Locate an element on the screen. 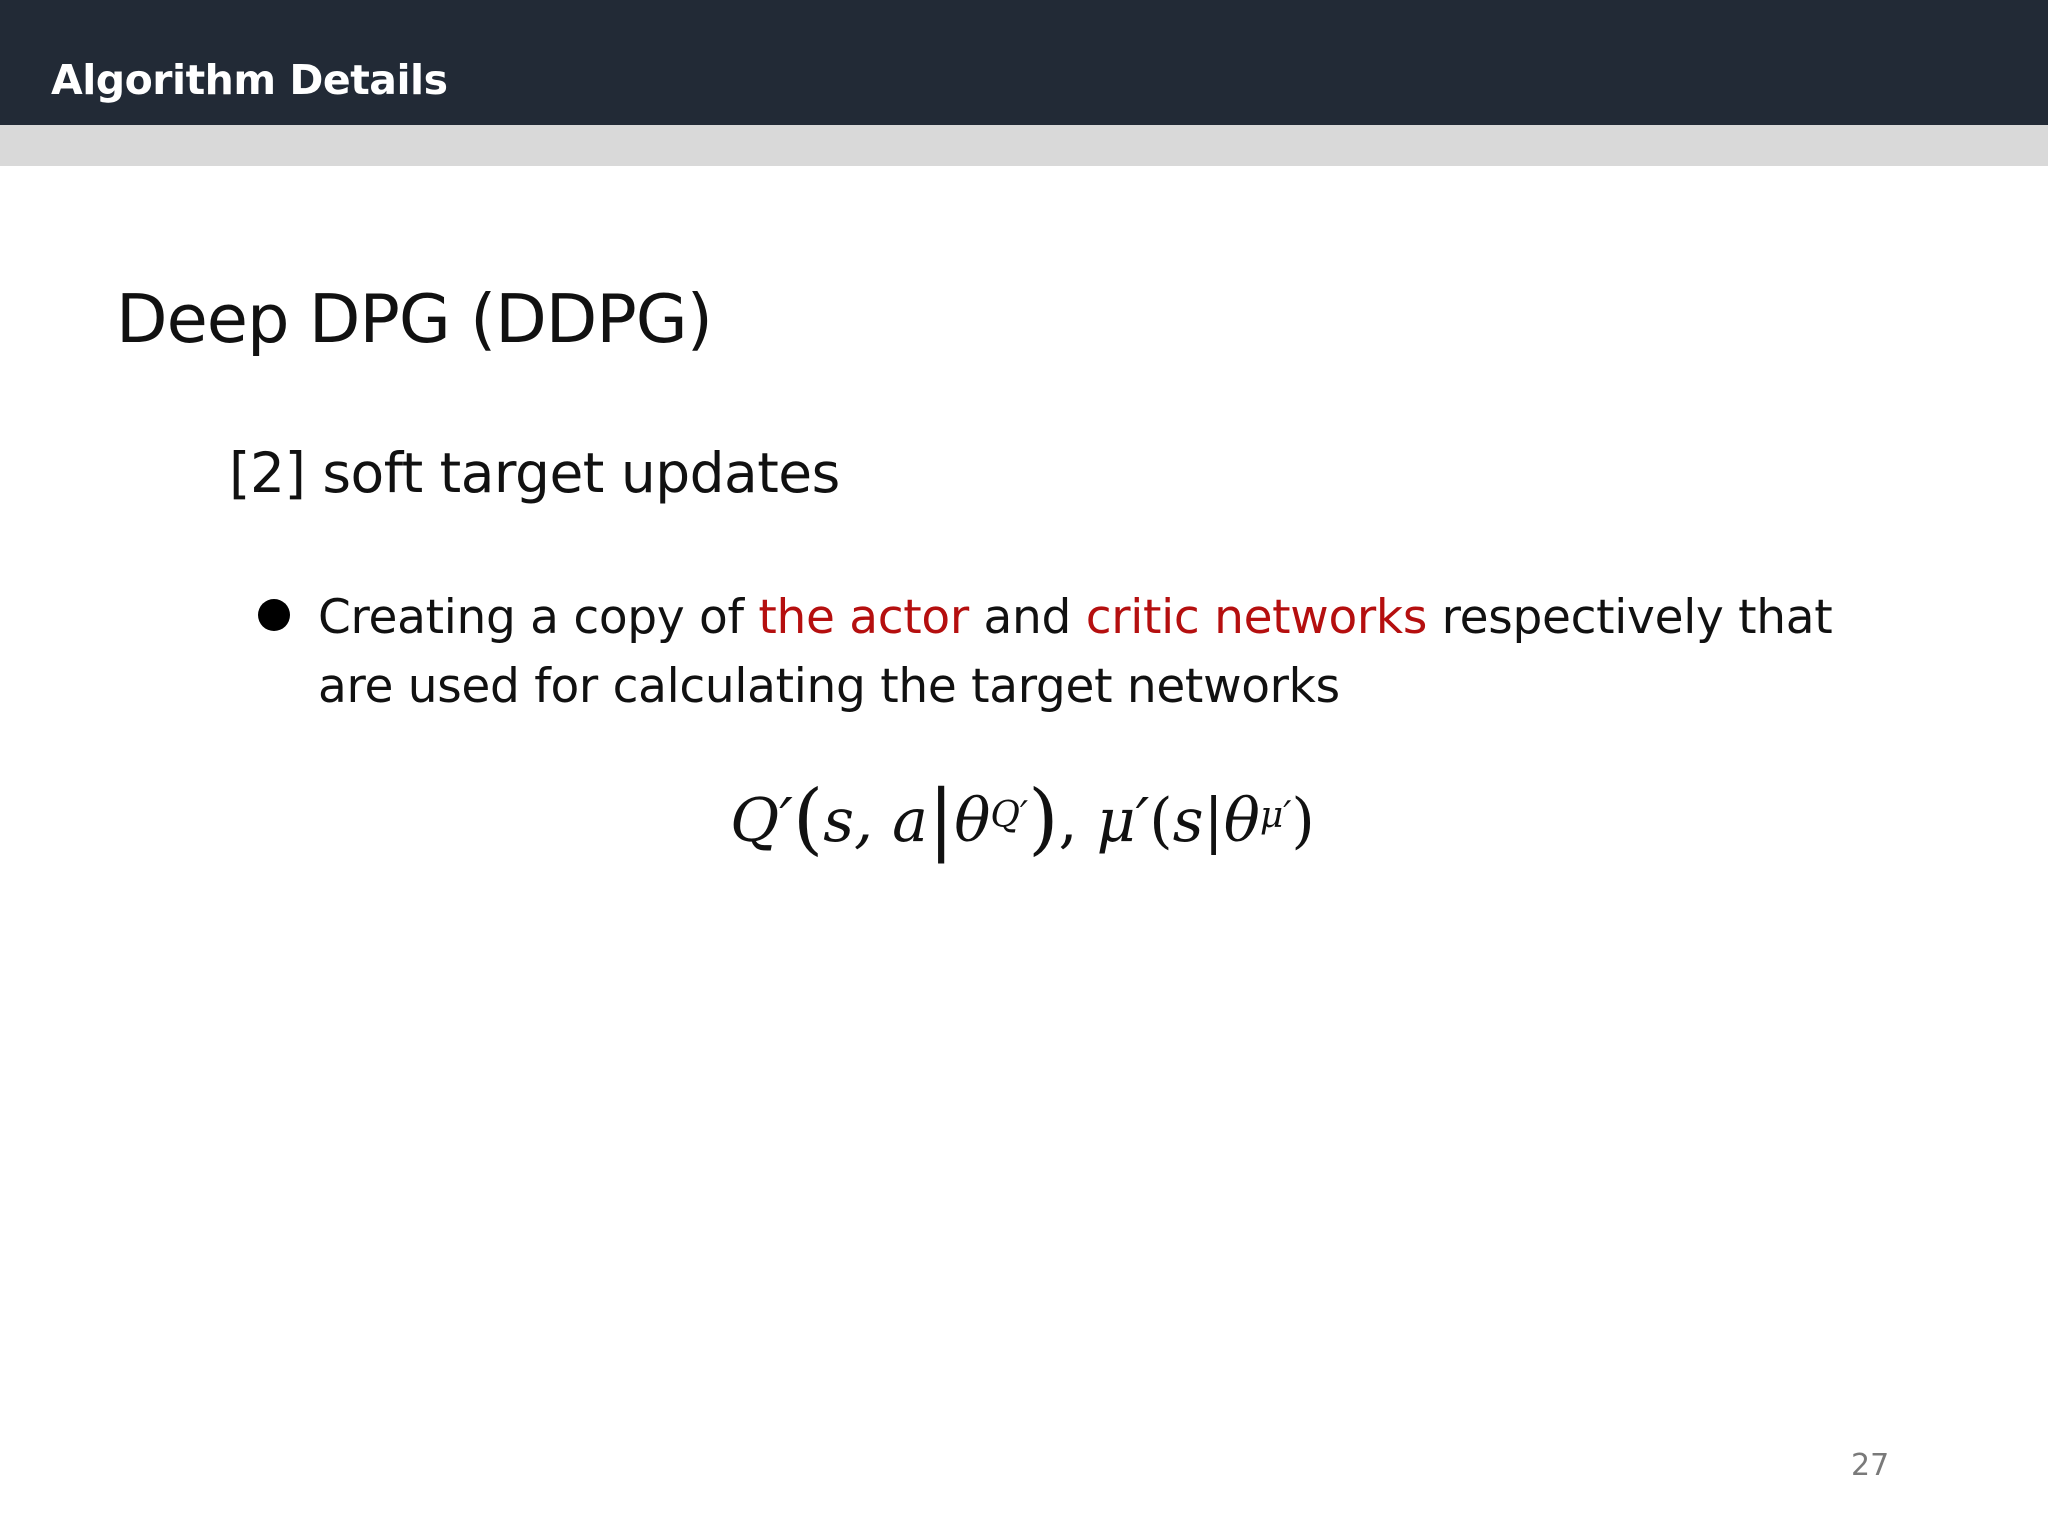  formula-theta-2: θ is located at coordinates (1241, 821).